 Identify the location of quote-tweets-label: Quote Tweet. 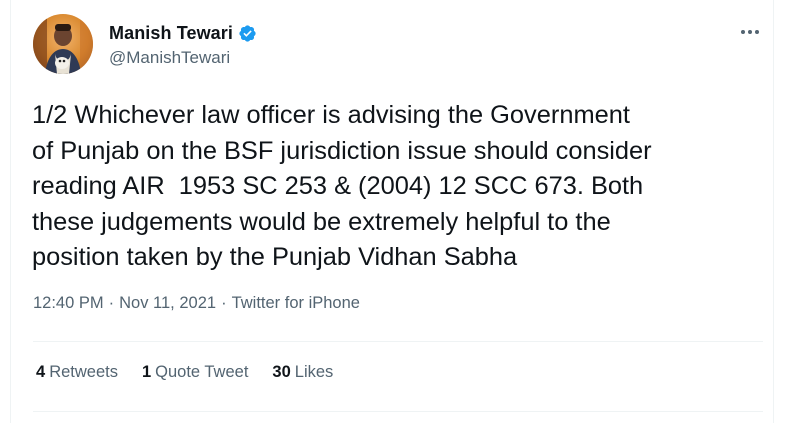
(202, 372).